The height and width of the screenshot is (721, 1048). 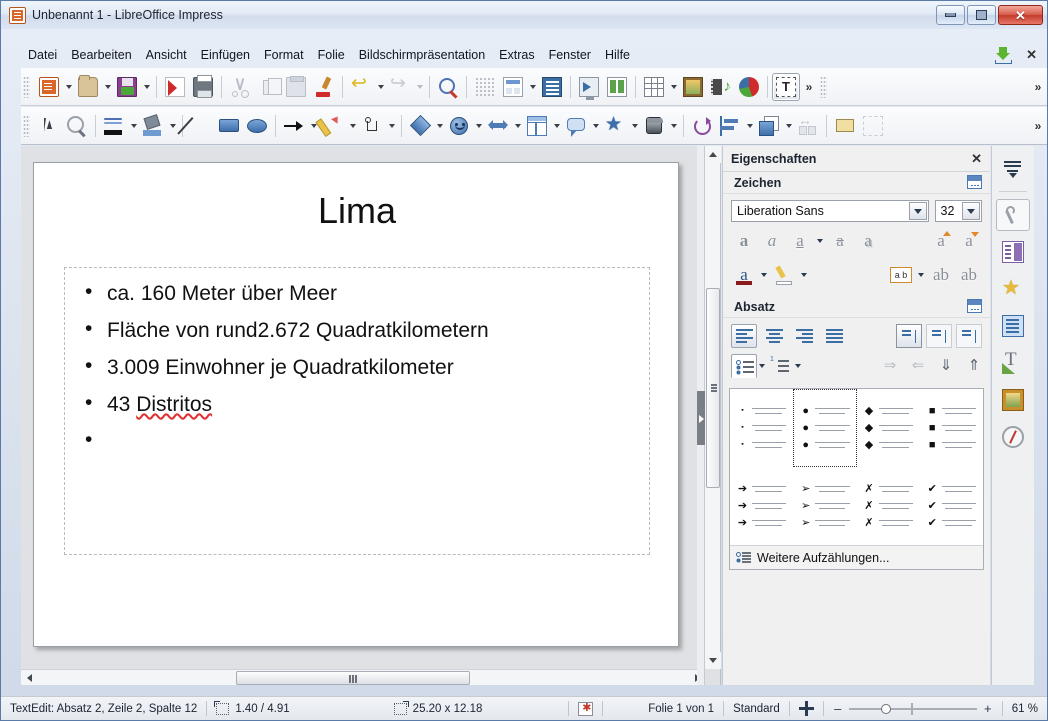 I want to click on crop-button, so click(x=873, y=126).